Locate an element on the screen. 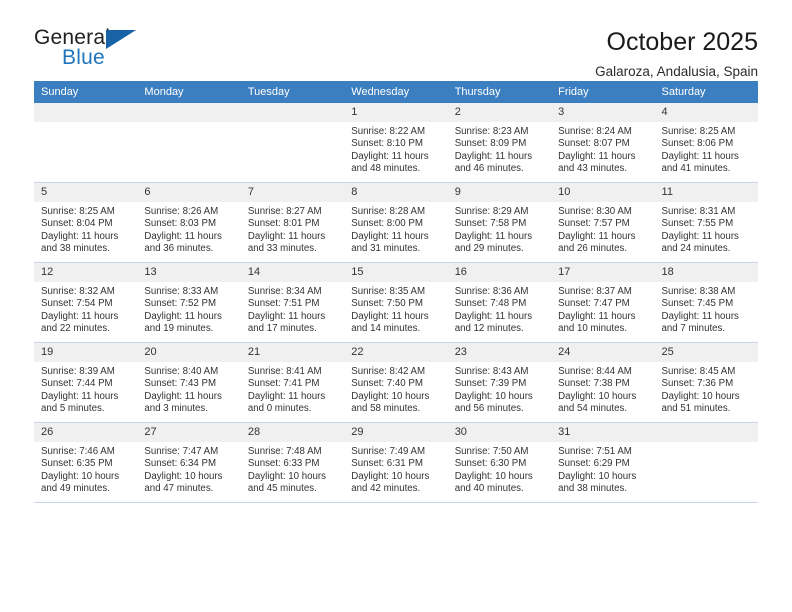 The image size is (792, 612). day-number: 26 is located at coordinates (86, 432).